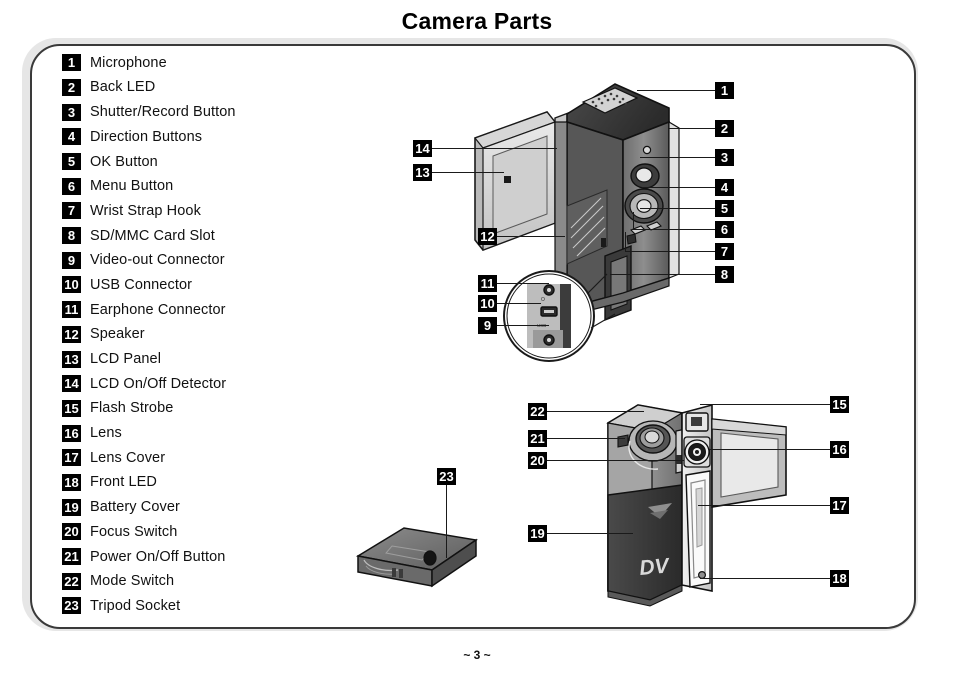 The height and width of the screenshot is (677, 954). I want to click on legend-label: Power On/Off Button, so click(158, 556).